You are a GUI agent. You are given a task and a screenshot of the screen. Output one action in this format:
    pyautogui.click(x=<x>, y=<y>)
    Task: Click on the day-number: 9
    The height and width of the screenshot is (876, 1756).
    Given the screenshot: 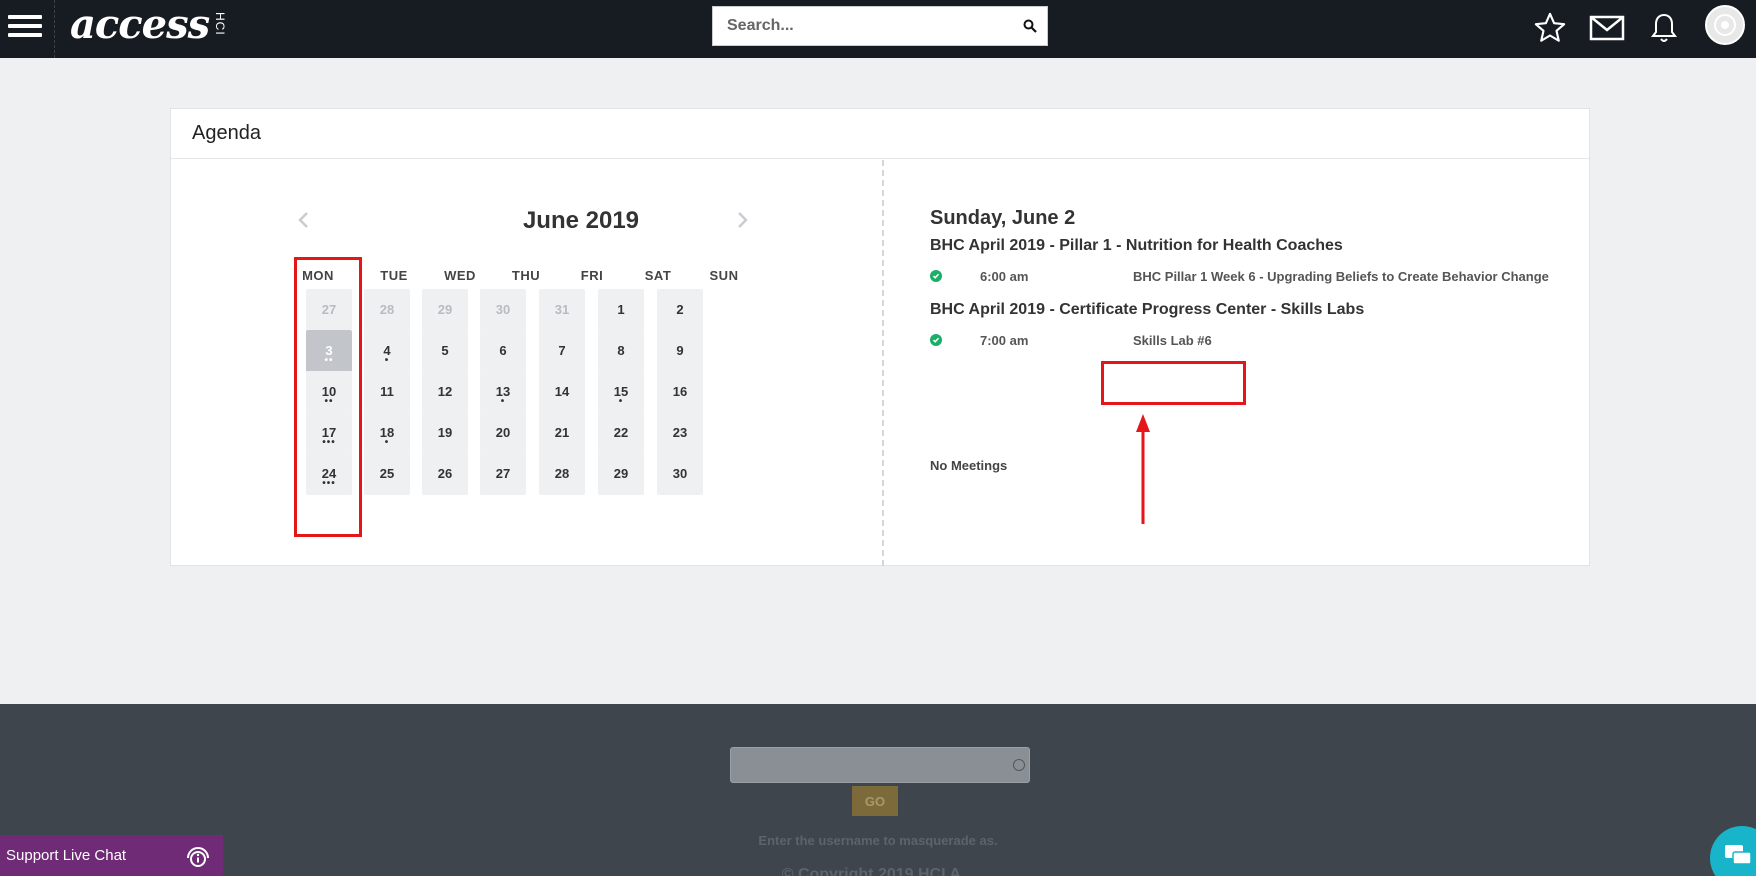 What is the action you would take?
    pyautogui.click(x=680, y=350)
    